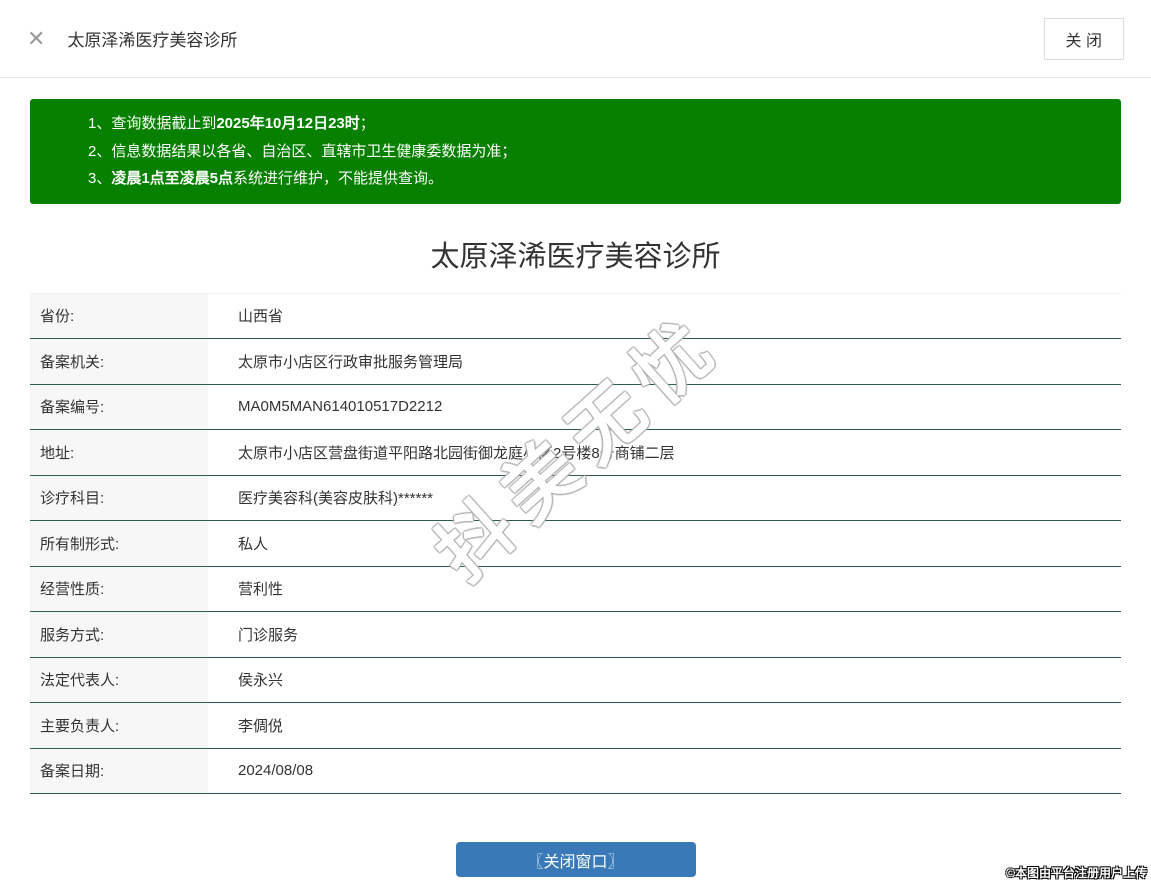 This screenshot has width=1151, height=885. Describe the element at coordinates (268, 635) in the screenshot. I see `record-value: 门诊服务` at that location.